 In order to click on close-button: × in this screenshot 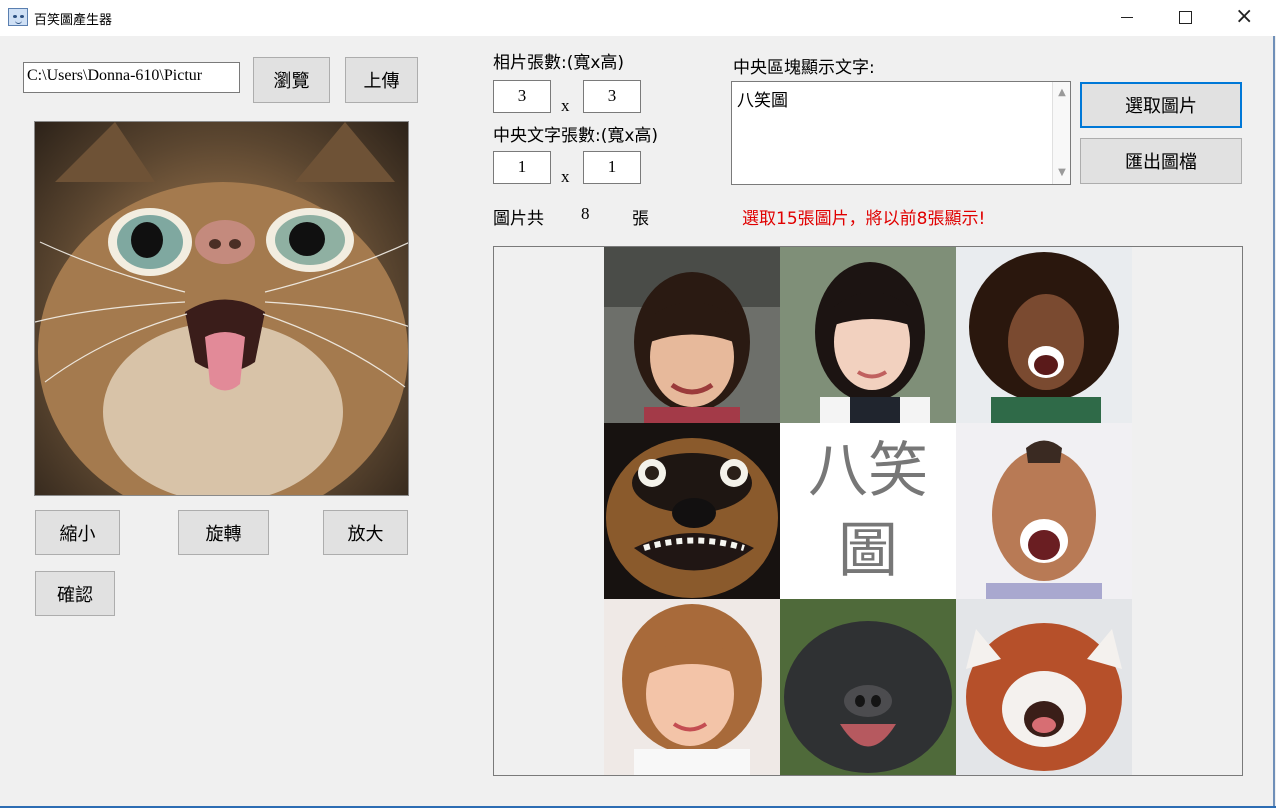, I will do `click(1243, 17)`.